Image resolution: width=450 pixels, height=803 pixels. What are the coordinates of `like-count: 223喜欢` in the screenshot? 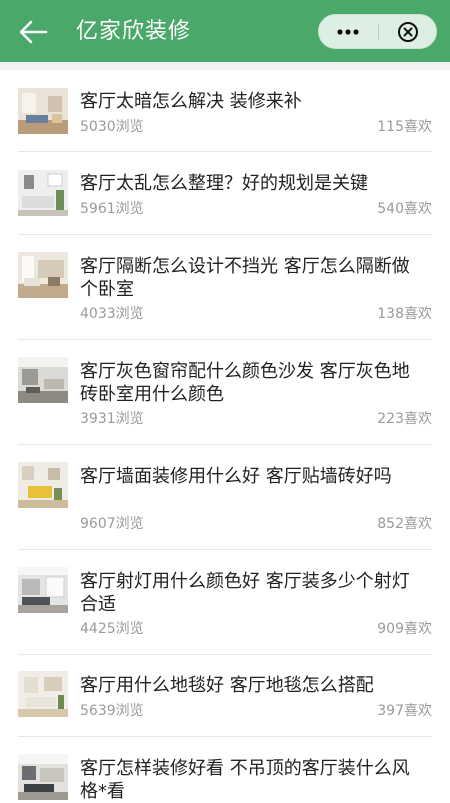 It's located at (404, 419).